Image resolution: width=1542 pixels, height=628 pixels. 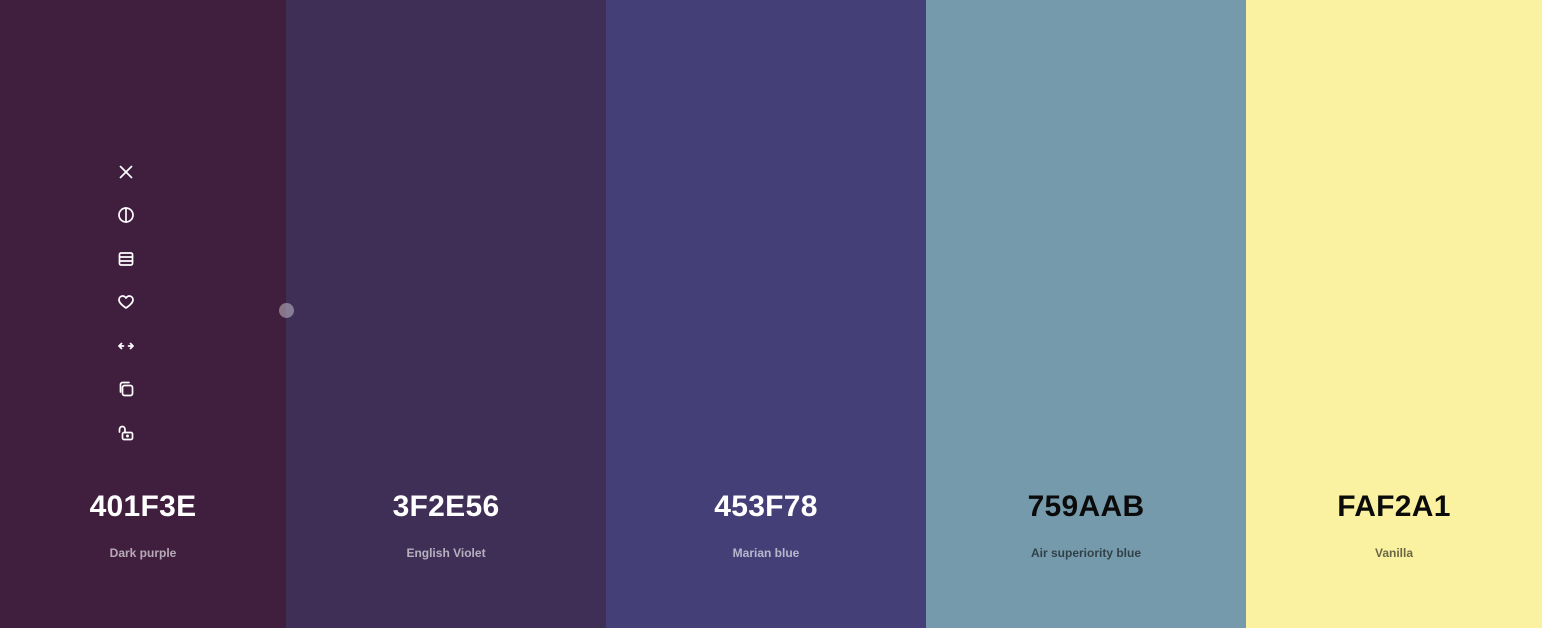 I want to click on shades-button, so click(x=126, y=259).